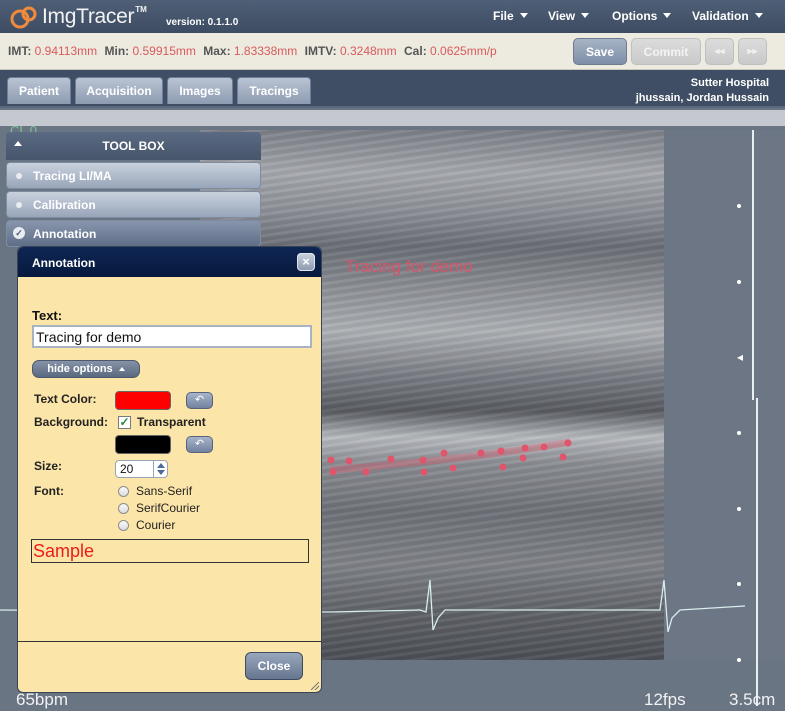 This screenshot has height=711, width=785. Describe the element at coordinates (392, 118) in the screenshot. I see `viewer-top-strip` at that location.